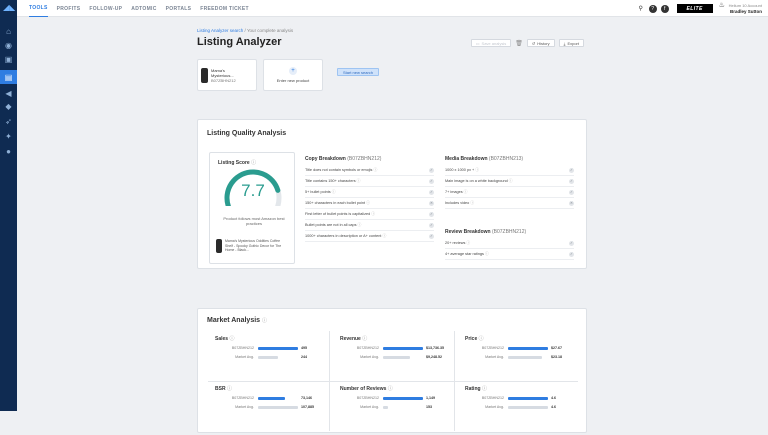 This screenshot has height=435, width=768. What do you see at coordinates (8, 77) in the screenshot?
I see `listing-analyzer-icon: ▤` at bounding box center [8, 77].